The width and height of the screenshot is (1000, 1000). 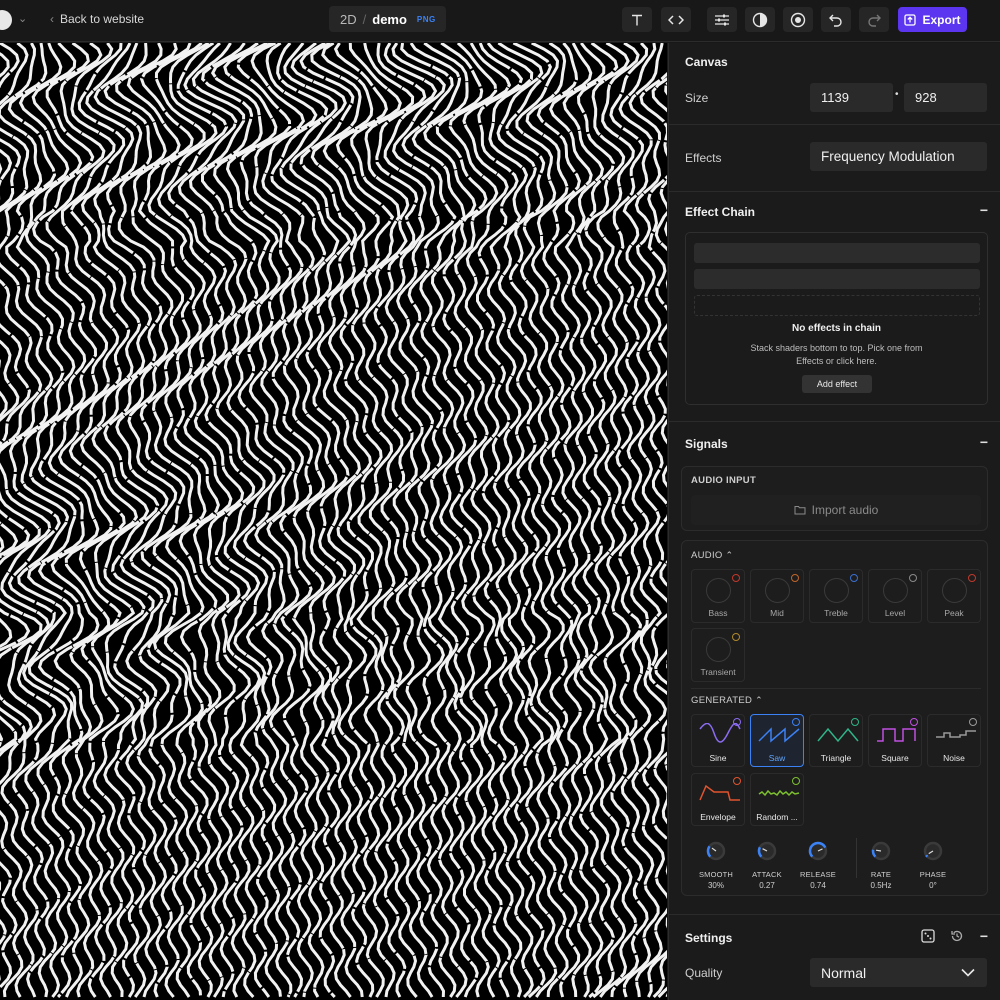 I want to click on audio-band-bass: Bass, so click(x=718, y=596).